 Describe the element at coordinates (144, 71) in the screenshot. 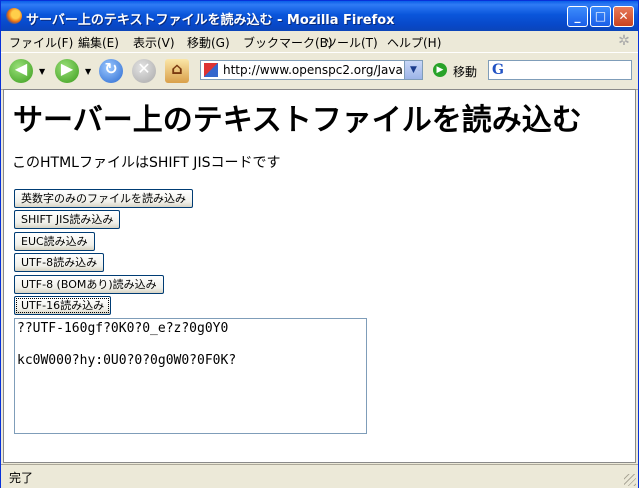

I see `stop-icon: ✕` at that location.